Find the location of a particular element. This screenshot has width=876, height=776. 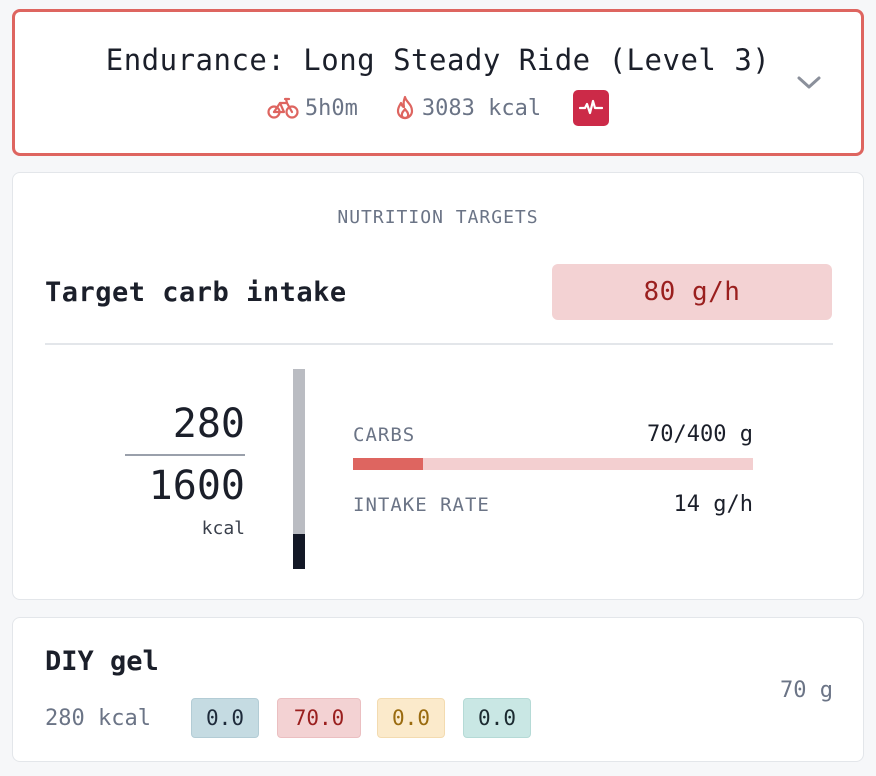

food-name: DIY gel is located at coordinates (102, 661).